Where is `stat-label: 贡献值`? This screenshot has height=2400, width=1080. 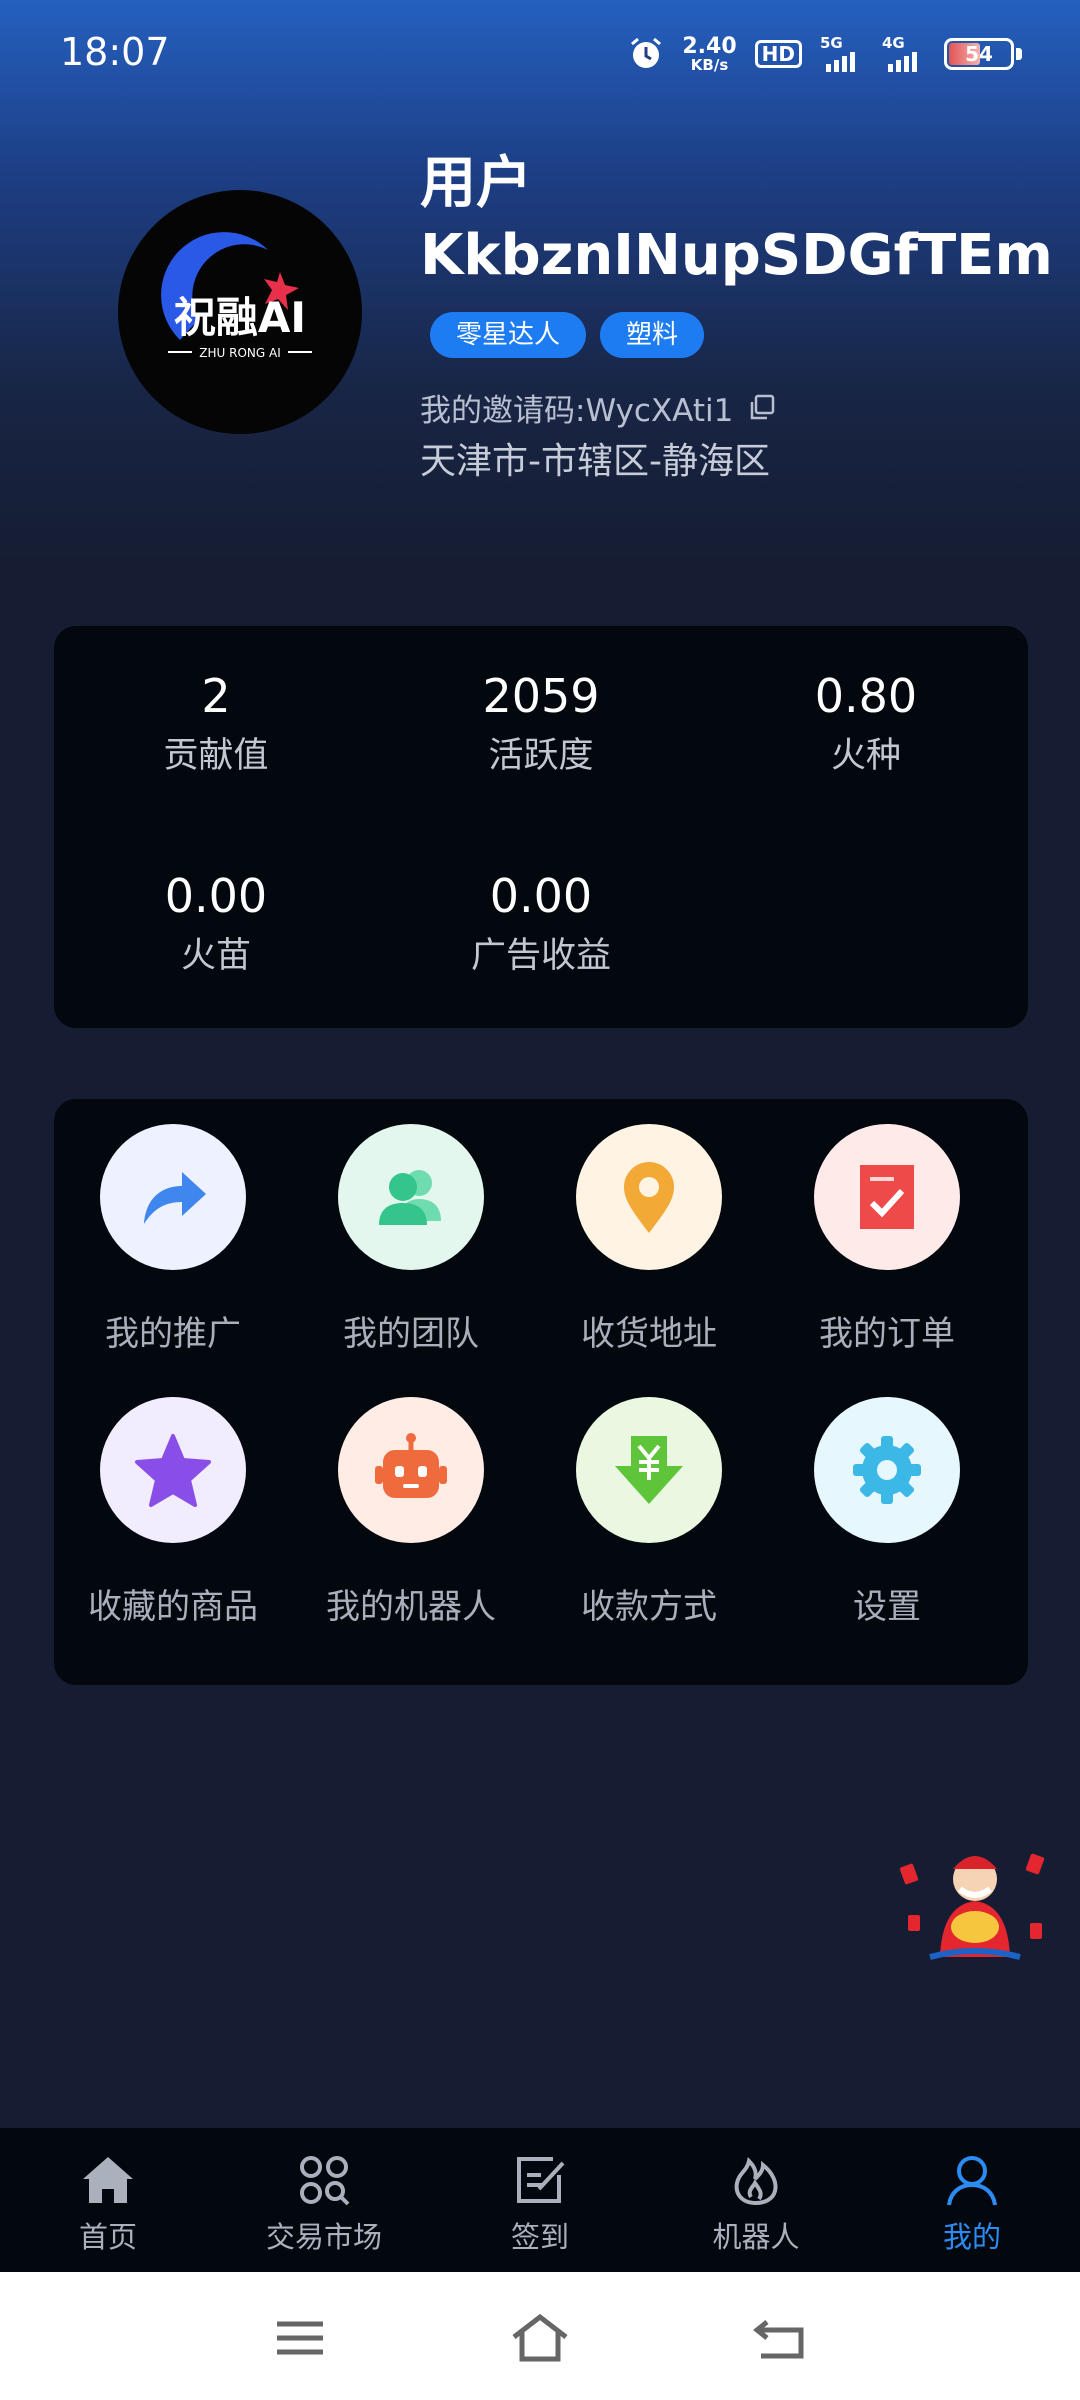 stat-label: 贡献值 is located at coordinates (216, 756).